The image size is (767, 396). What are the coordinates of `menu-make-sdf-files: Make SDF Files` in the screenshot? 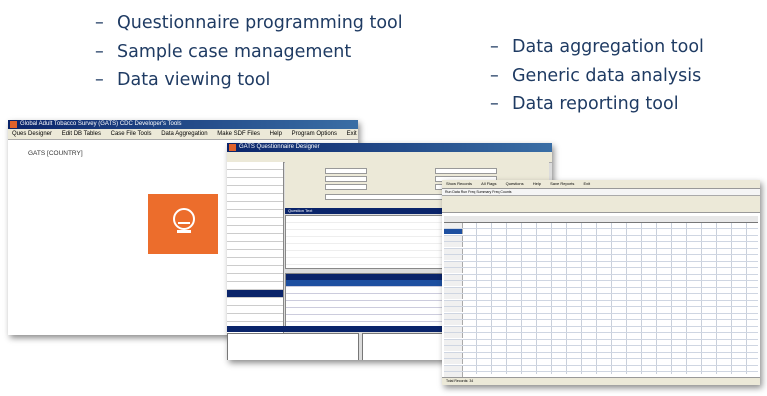 It's located at (238, 134).